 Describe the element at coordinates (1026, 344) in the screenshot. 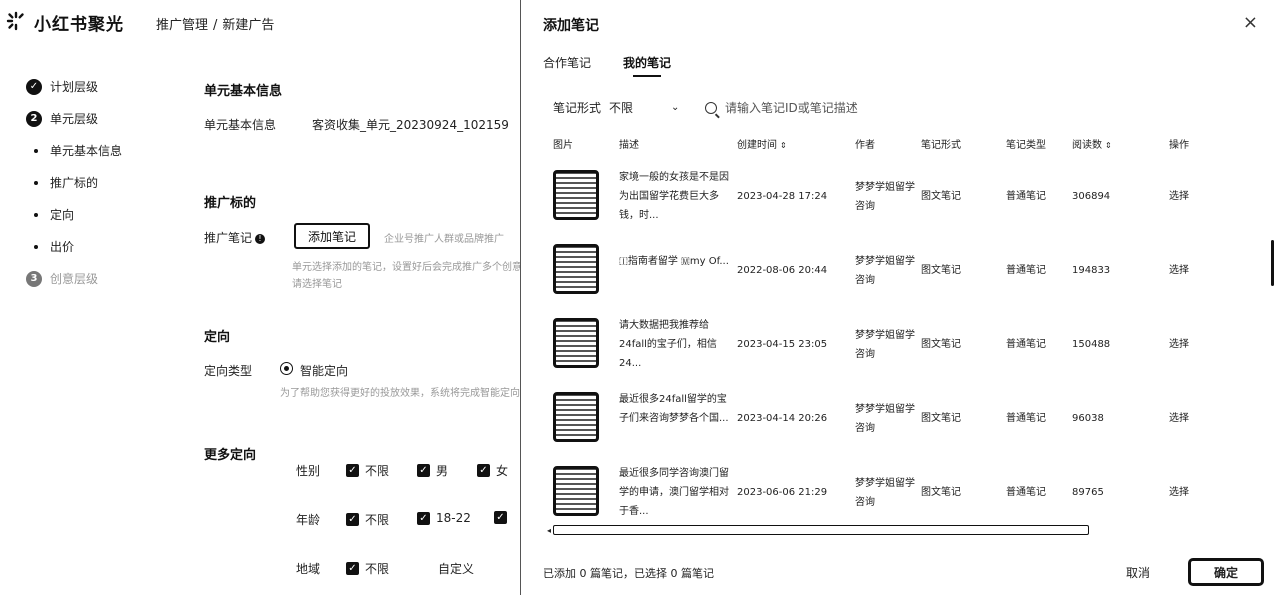

I see `note-type: 普通笔记` at that location.